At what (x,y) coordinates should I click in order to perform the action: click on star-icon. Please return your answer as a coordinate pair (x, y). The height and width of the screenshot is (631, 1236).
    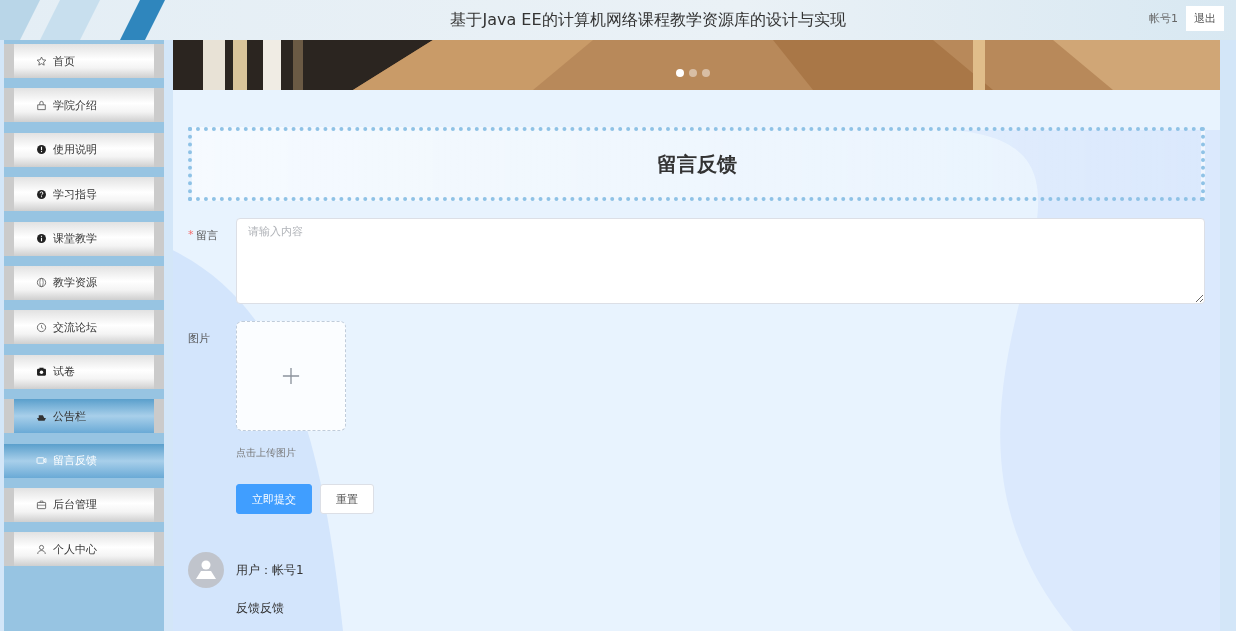
    Looking at the image, I should click on (41, 61).